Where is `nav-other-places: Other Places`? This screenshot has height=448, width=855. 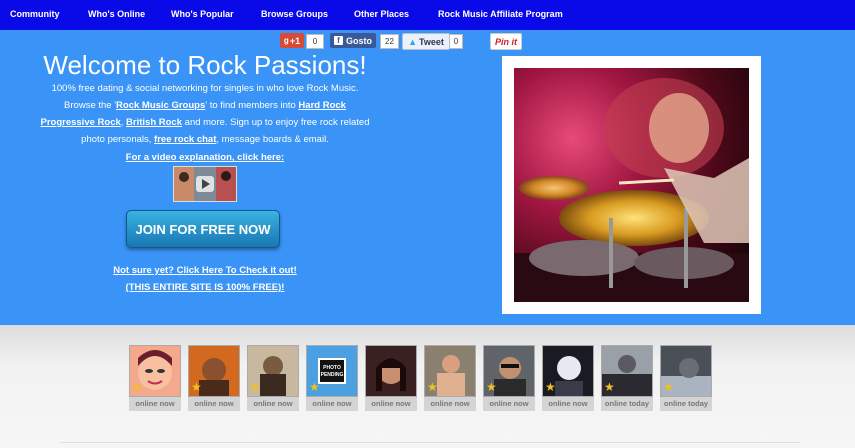
nav-other-places: Other Places is located at coordinates (381, 14).